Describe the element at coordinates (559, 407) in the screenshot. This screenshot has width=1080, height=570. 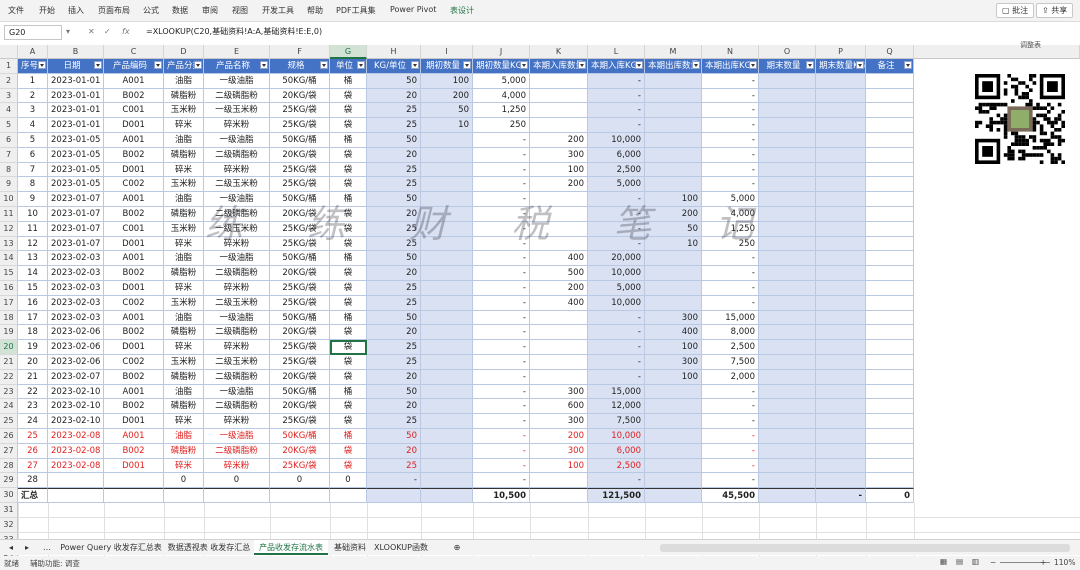
I see `table-cell: 600` at that location.